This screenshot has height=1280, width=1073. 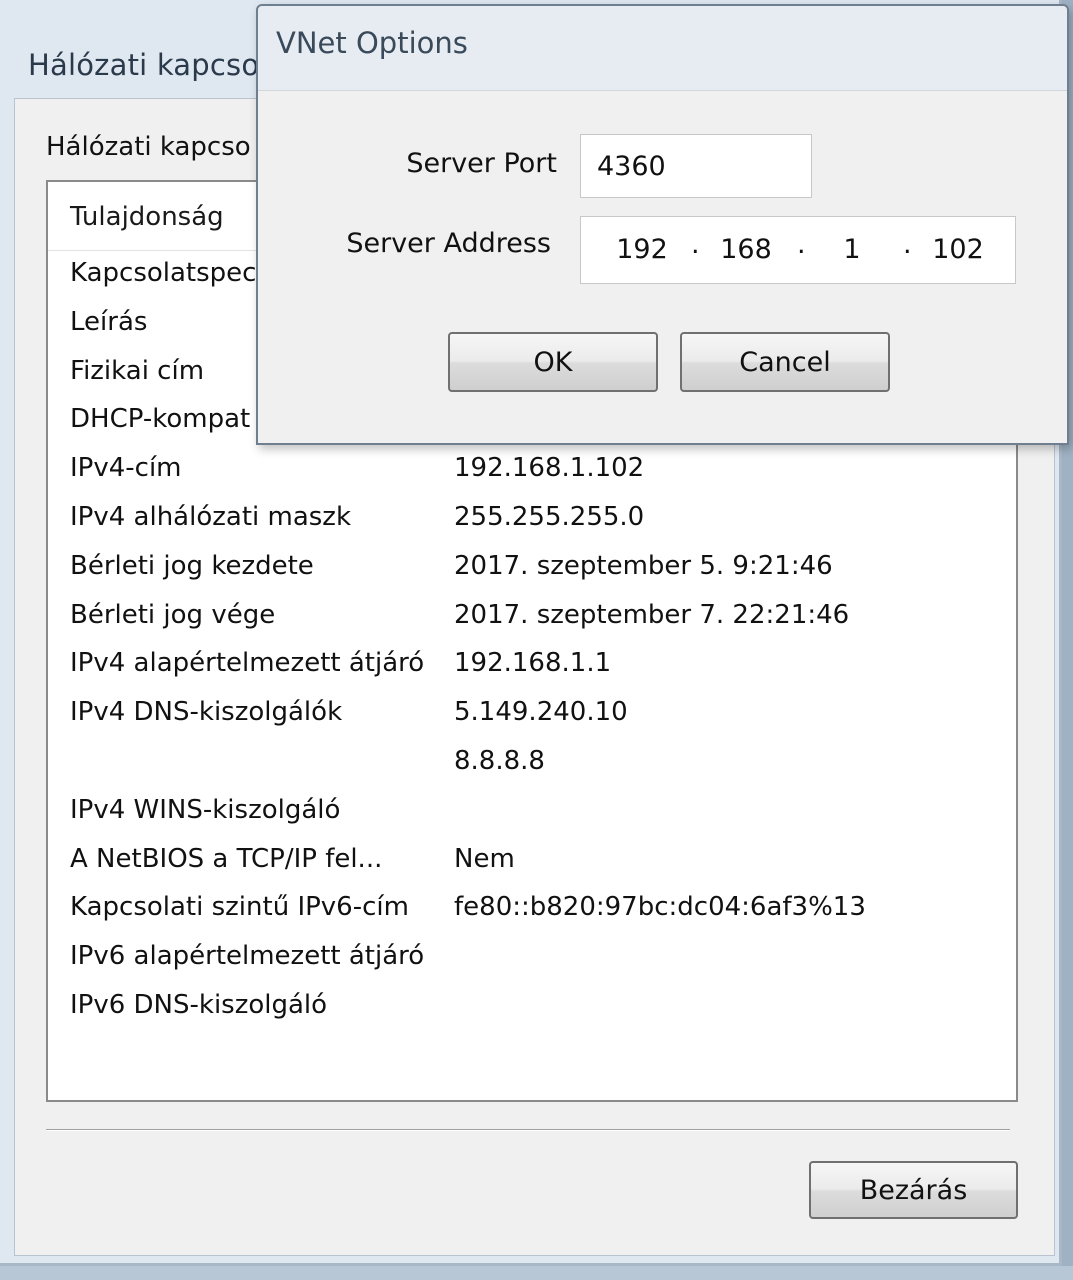 What do you see at coordinates (643, 565) in the screenshot?
I see `property-value: 2017. szeptember 5. 9:21:46` at bounding box center [643, 565].